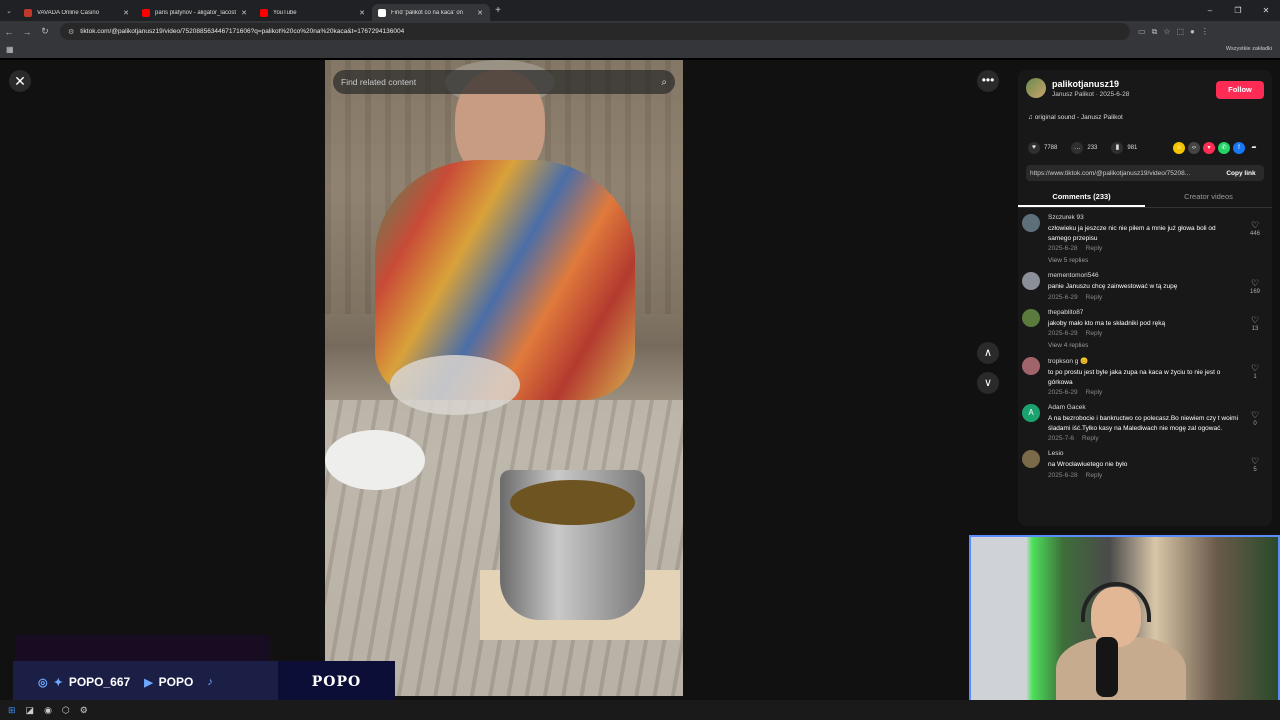 The width and height of the screenshot is (1280, 720). I want to click on view-replies-button: View 4 replies, so click(1144, 345).